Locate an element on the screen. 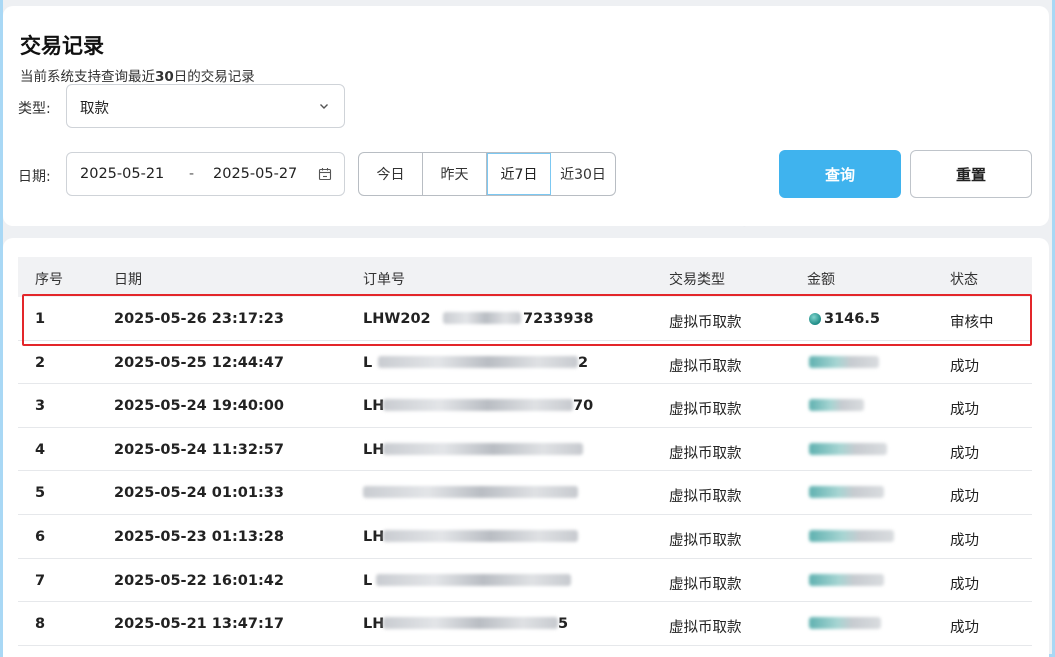 The height and width of the screenshot is (657, 1055). row-amount: 3146.5 is located at coordinates (852, 319).